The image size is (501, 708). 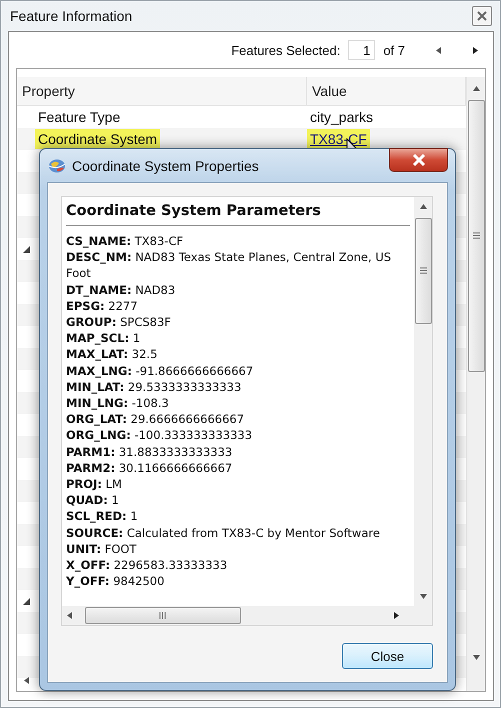 I want to click on value-link: TX83-CF, so click(x=338, y=139).